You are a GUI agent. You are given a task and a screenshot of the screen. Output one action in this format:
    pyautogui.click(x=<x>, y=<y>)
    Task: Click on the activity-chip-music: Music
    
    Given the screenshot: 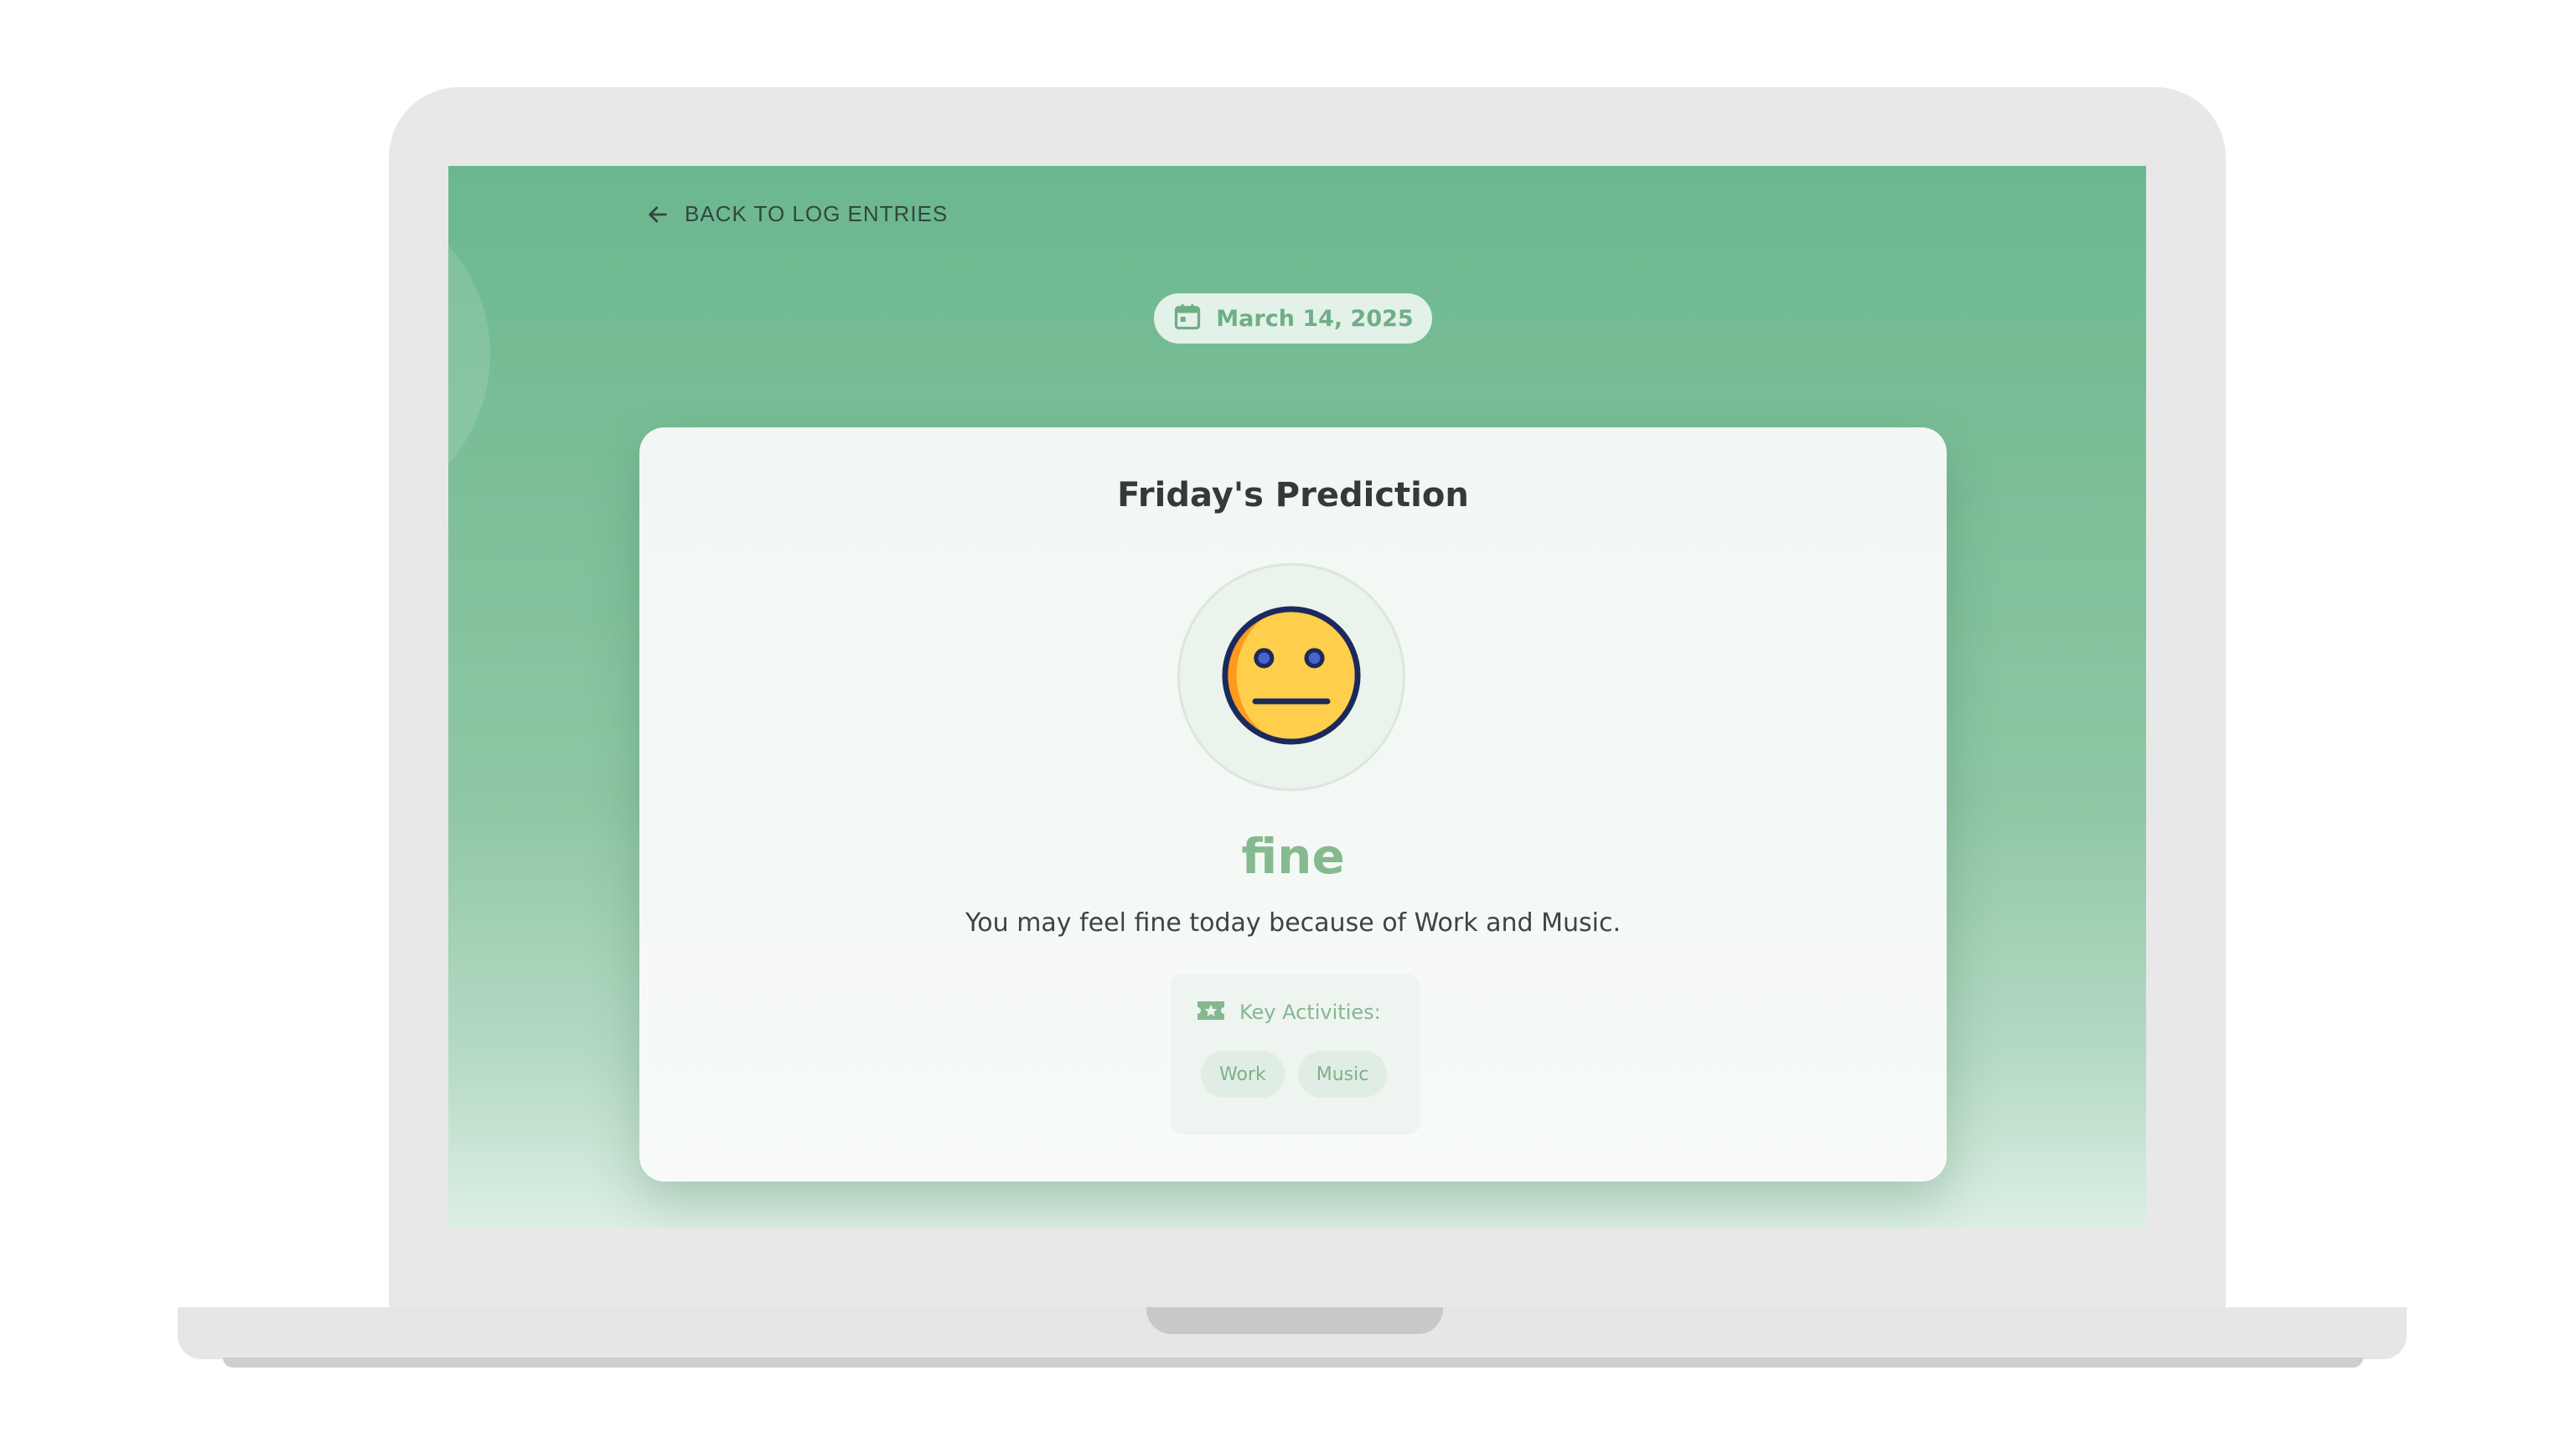 What is the action you would take?
    pyautogui.click(x=1342, y=1074)
    